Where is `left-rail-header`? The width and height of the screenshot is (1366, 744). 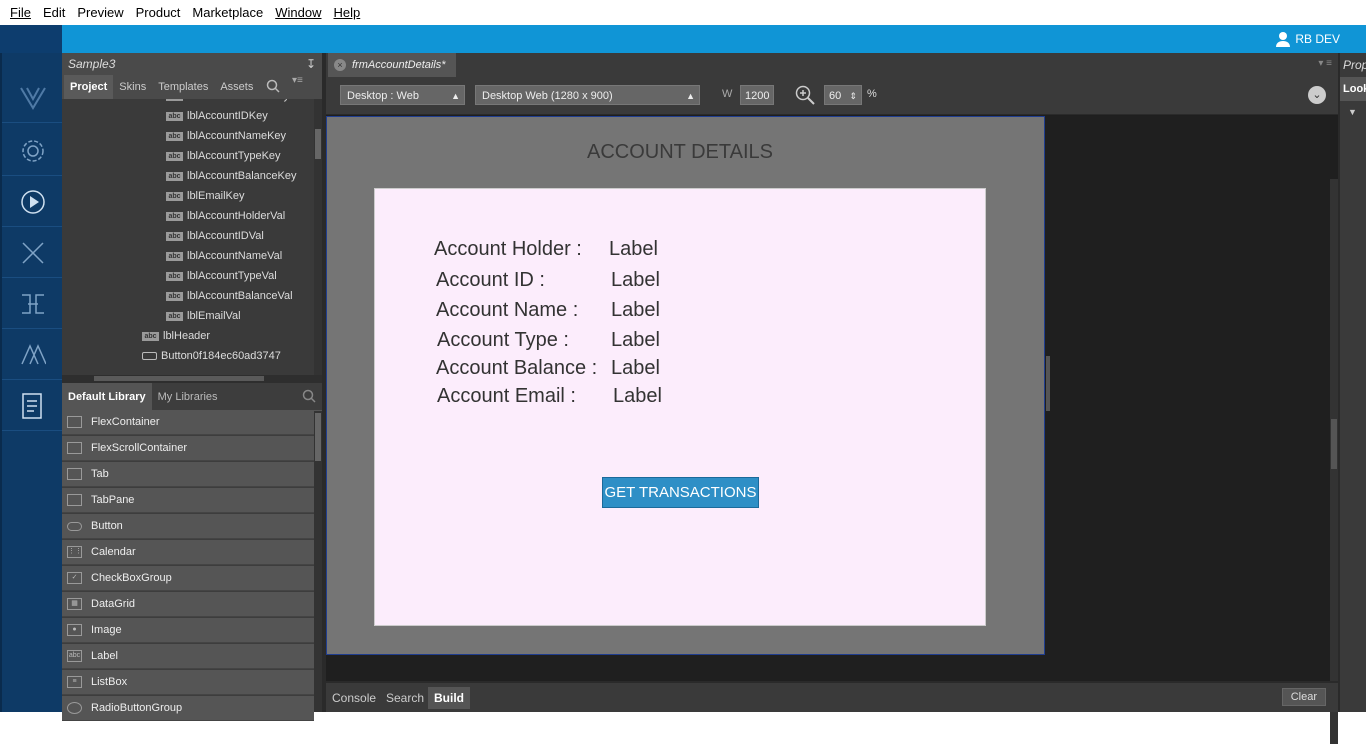 left-rail-header is located at coordinates (31, 39).